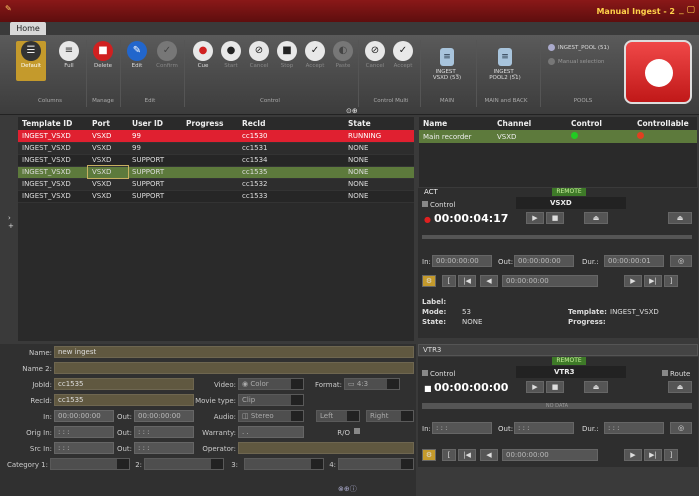  Describe the element at coordinates (203, 61) in the screenshot. I see `cue-button: ● Cue` at that location.